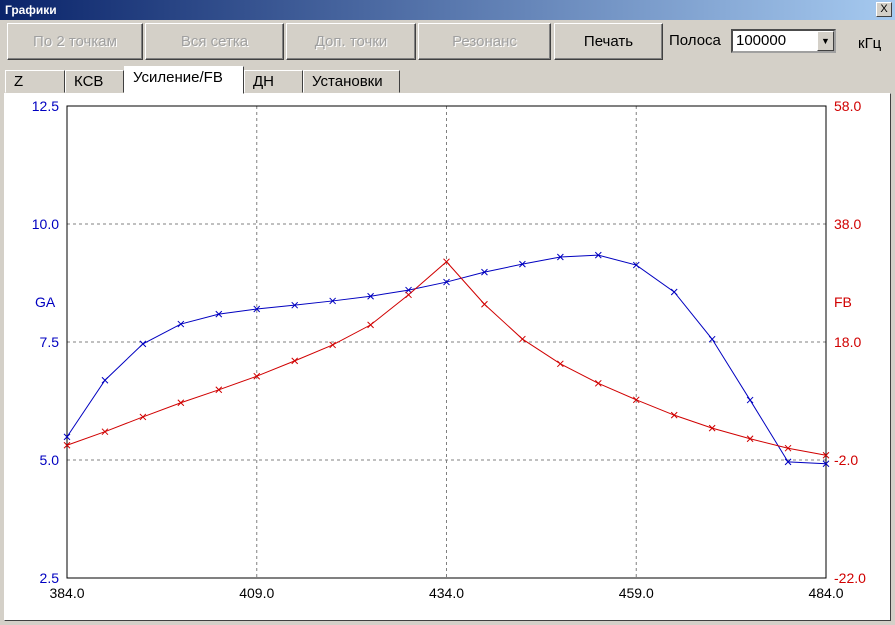 This screenshot has height=625, width=895. What do you see at coordinates (846, 460) in the screenshot?
I see `y-right-tick-label: -2.0` at bounding box center [846, 460].